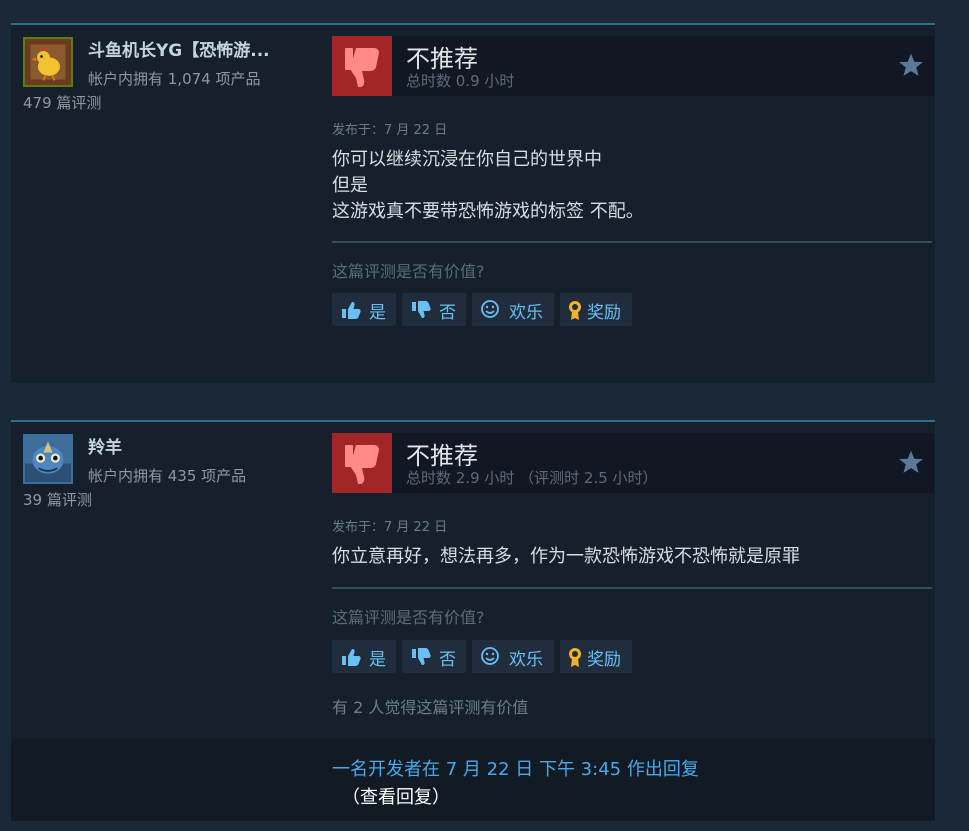 The image size is (969, 831). What do you see at coordinates (515, 768) in the screenshot?
I see `developer-reply-link: 一名开发者在 7 月 22 日 下午 3:45 作出回复` at bounding box center [515, 768].